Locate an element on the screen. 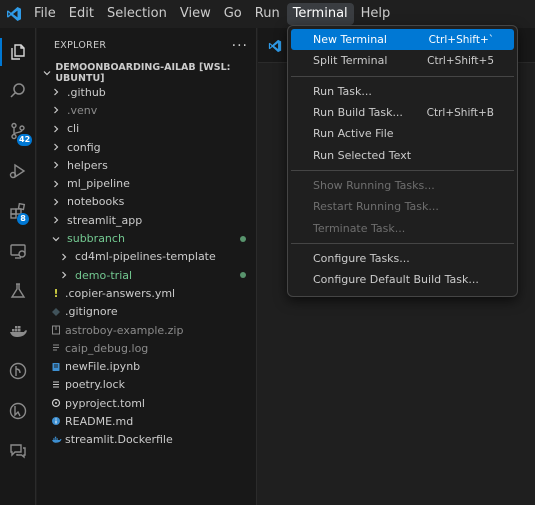  file-item: poetry.lock is located at coordinates (146, 385).